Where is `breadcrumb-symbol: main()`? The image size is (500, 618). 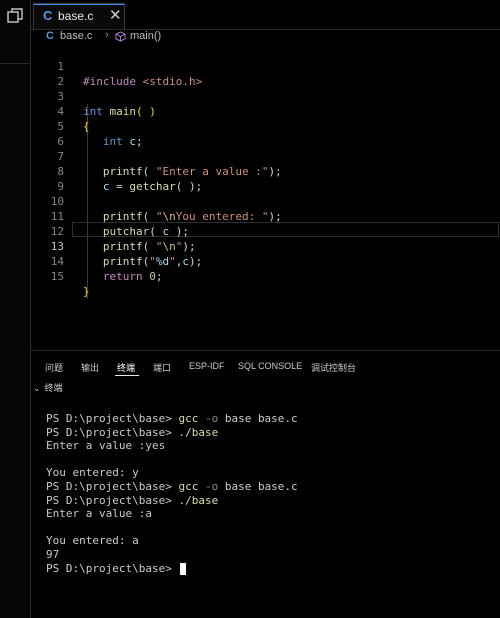 breadcrumb-symbol: main() is located at coordinates (145, 36).